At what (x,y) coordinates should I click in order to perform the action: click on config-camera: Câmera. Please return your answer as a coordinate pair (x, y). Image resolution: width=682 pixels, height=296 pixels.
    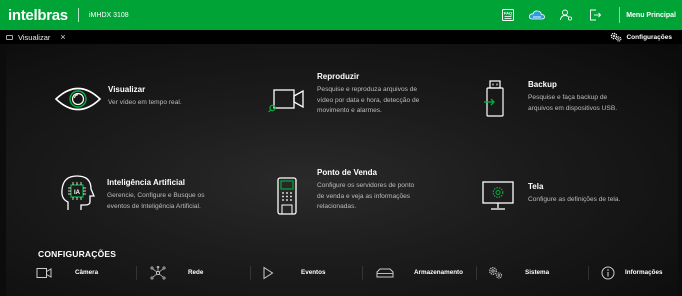
    Looking at the image, I should click on (86, 273).